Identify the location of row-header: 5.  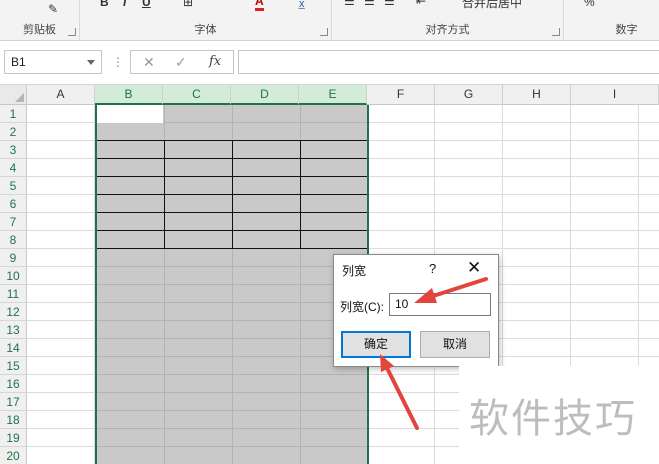
(13, 186).